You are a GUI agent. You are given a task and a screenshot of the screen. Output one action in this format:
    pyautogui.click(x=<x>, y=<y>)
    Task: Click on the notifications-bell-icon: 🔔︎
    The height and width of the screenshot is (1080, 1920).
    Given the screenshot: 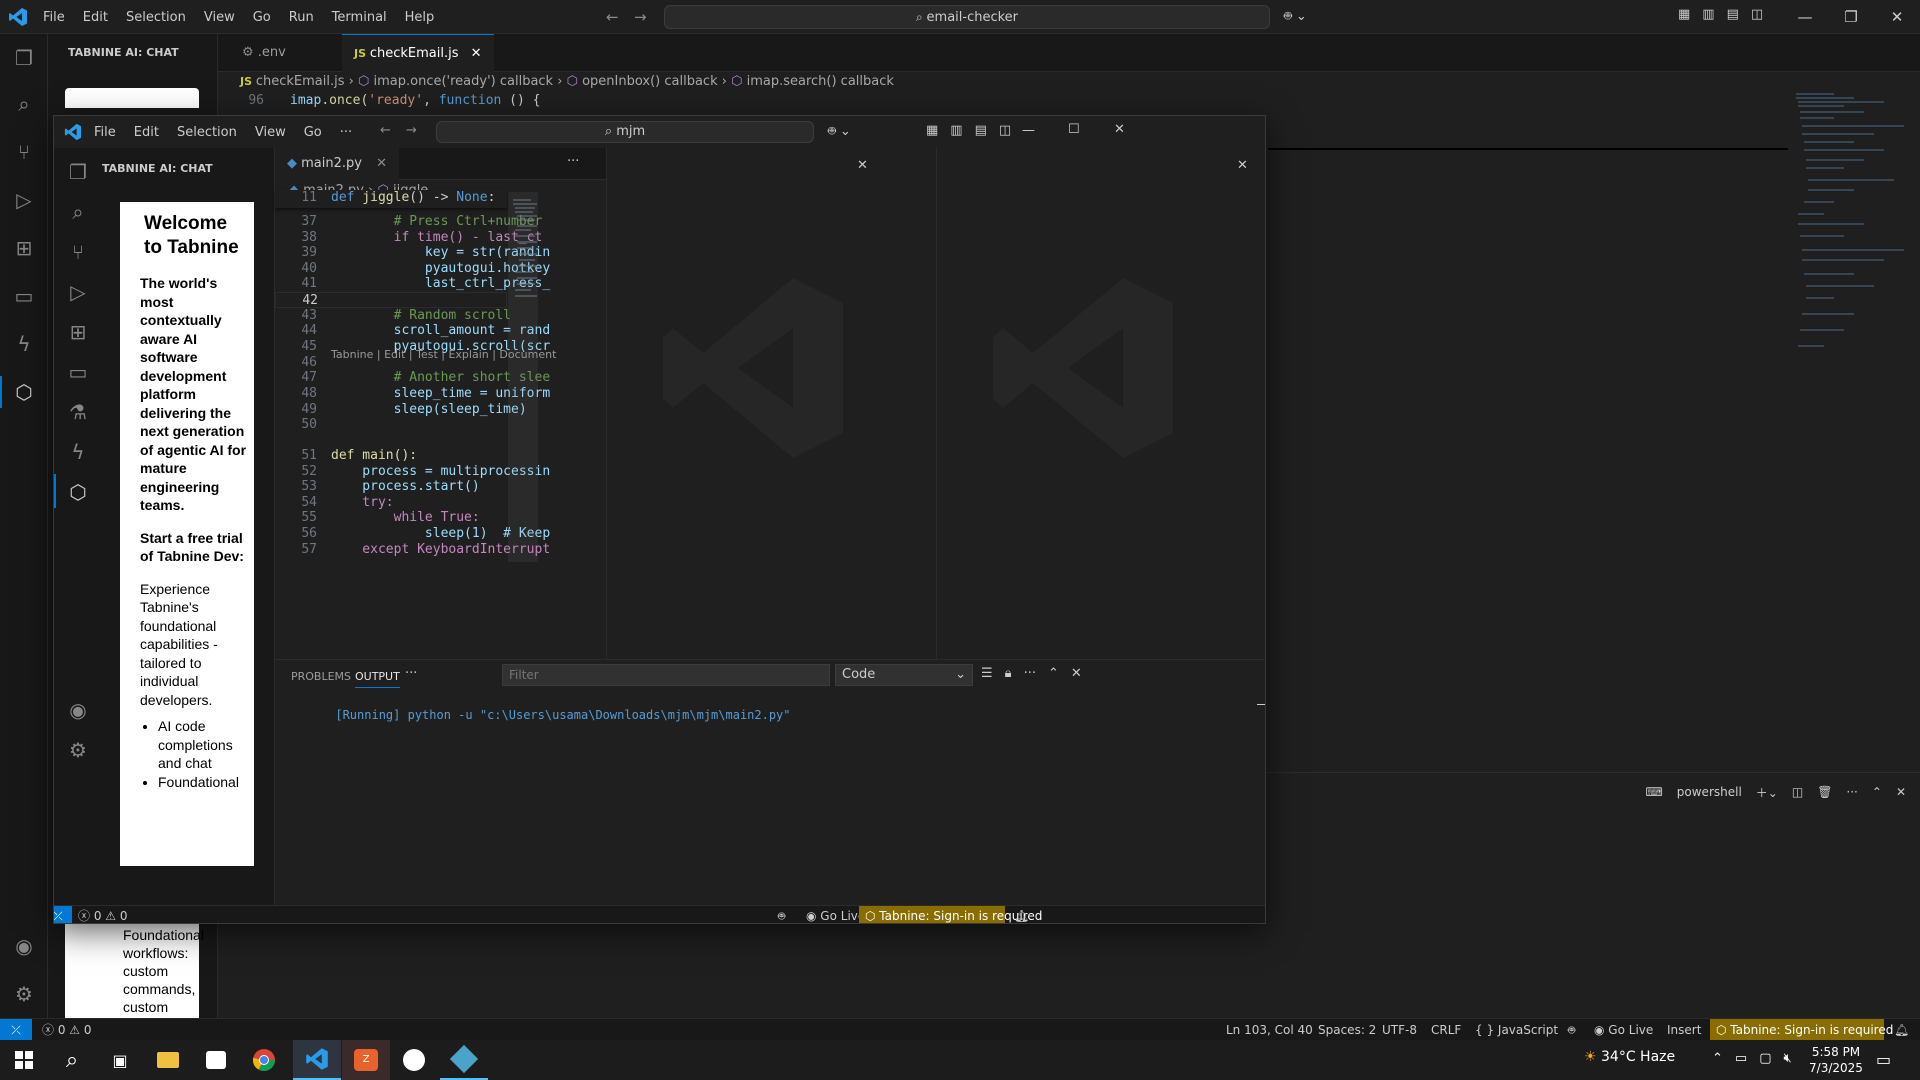 What is the action you would take?
    pyautogui.click(x=1901, y=1030)
    